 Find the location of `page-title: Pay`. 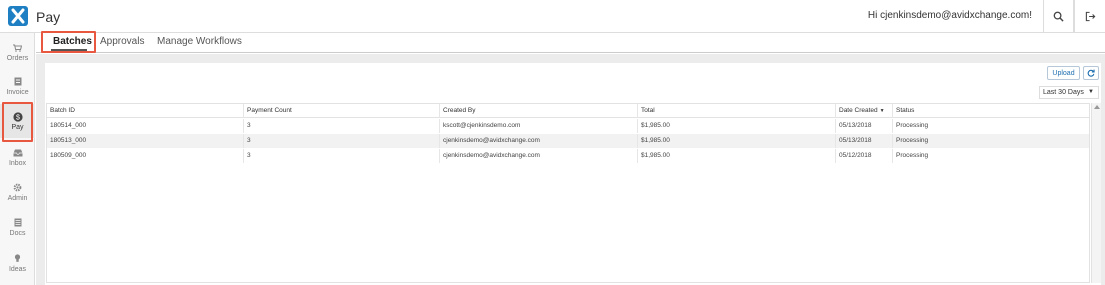

page-title: Pay is located at coordinates (48, 17).